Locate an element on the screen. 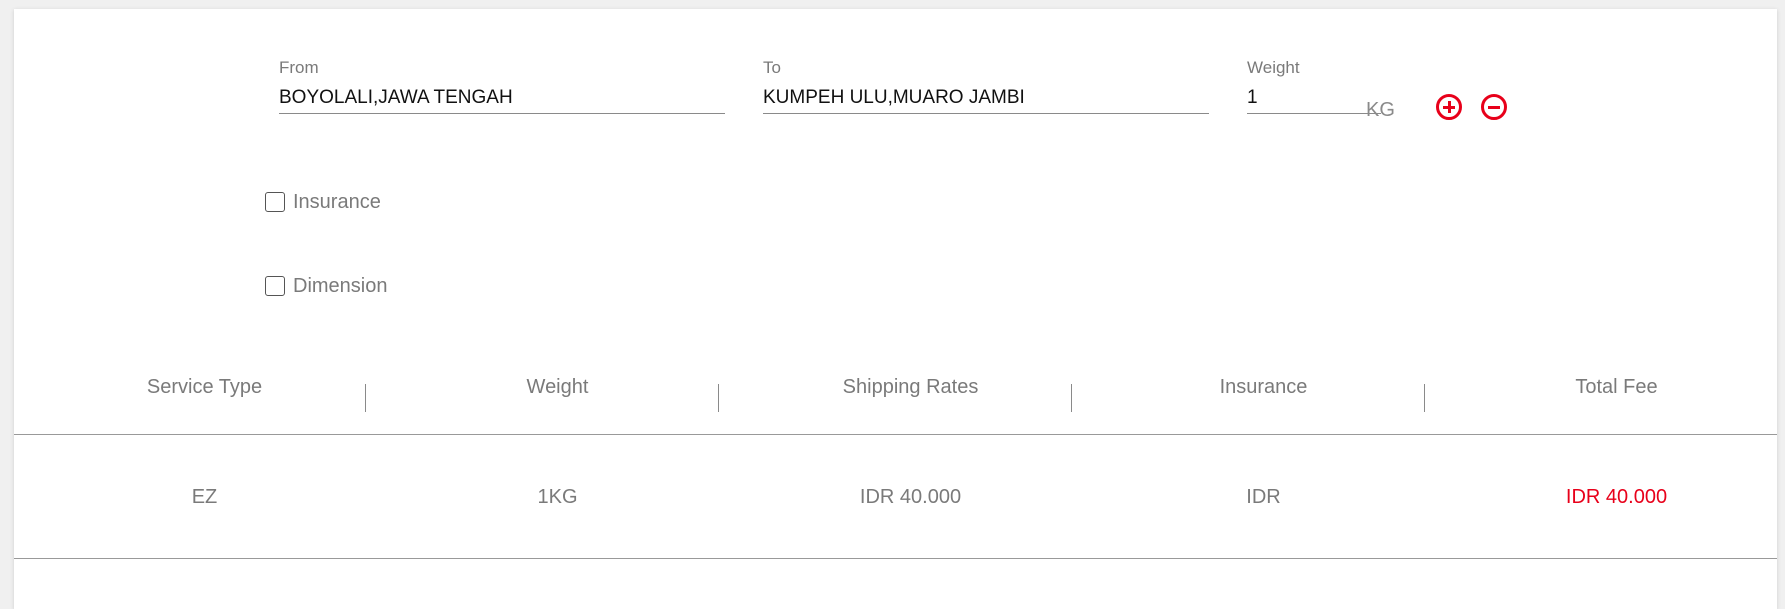 Image resolution: width=1785 pixels, height=609 pixels. header-insurance: Insurance is located at coordinates (1263, 387).